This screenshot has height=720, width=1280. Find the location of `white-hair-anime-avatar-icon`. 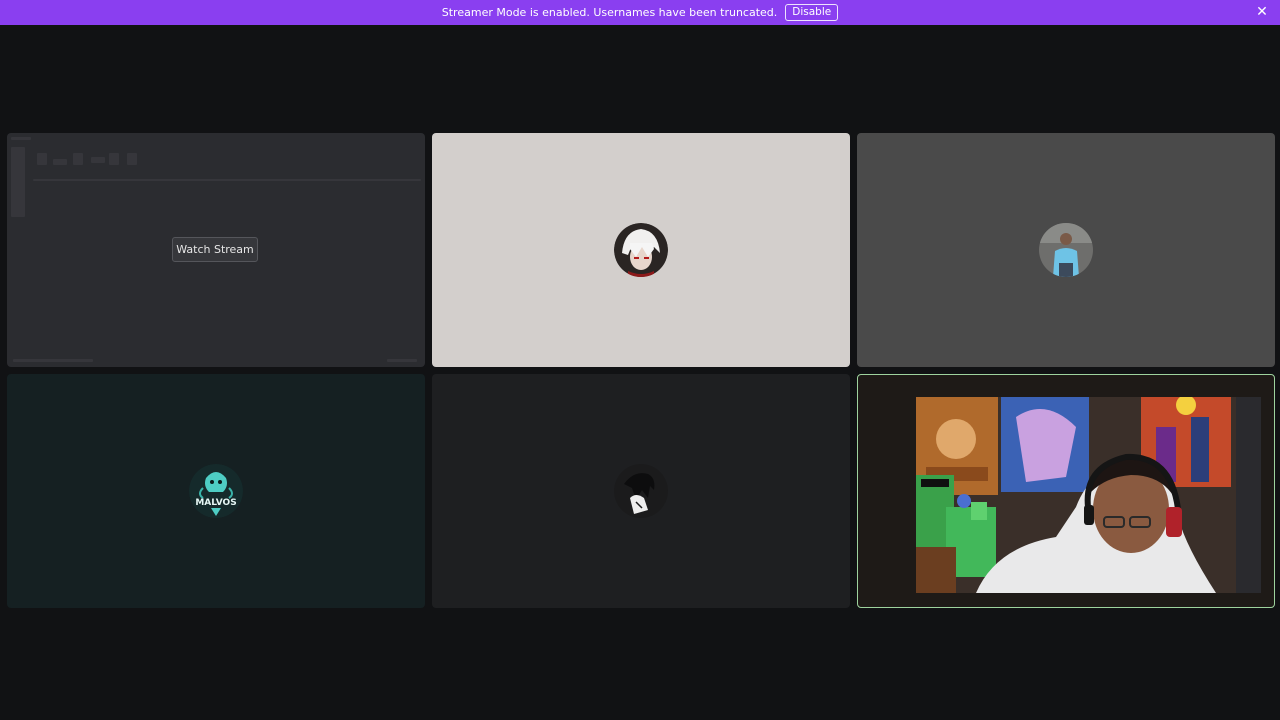

white-hair-anime-avatar-icon is located at coordinates (641, 250).